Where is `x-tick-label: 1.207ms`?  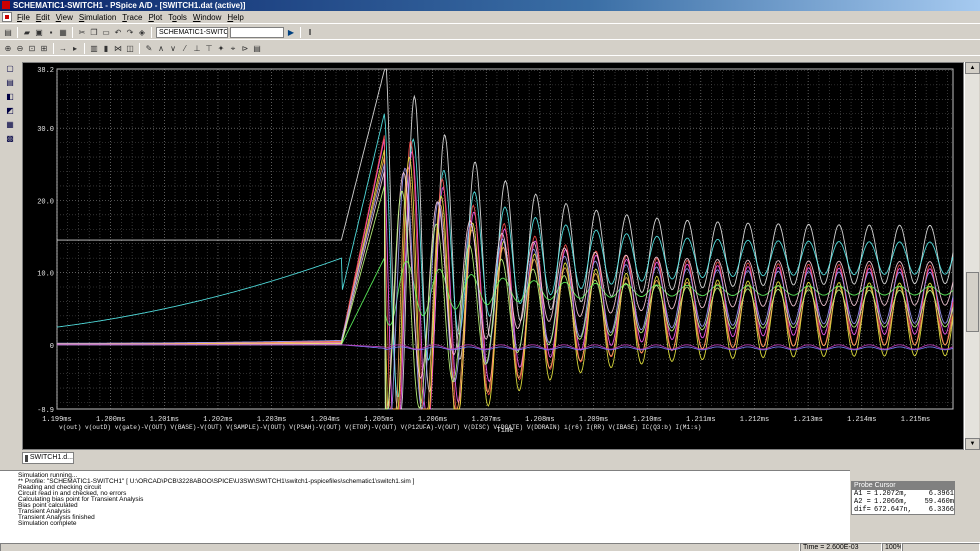
x-tick-label: 1.207ms is located at coordinates (486, 420).